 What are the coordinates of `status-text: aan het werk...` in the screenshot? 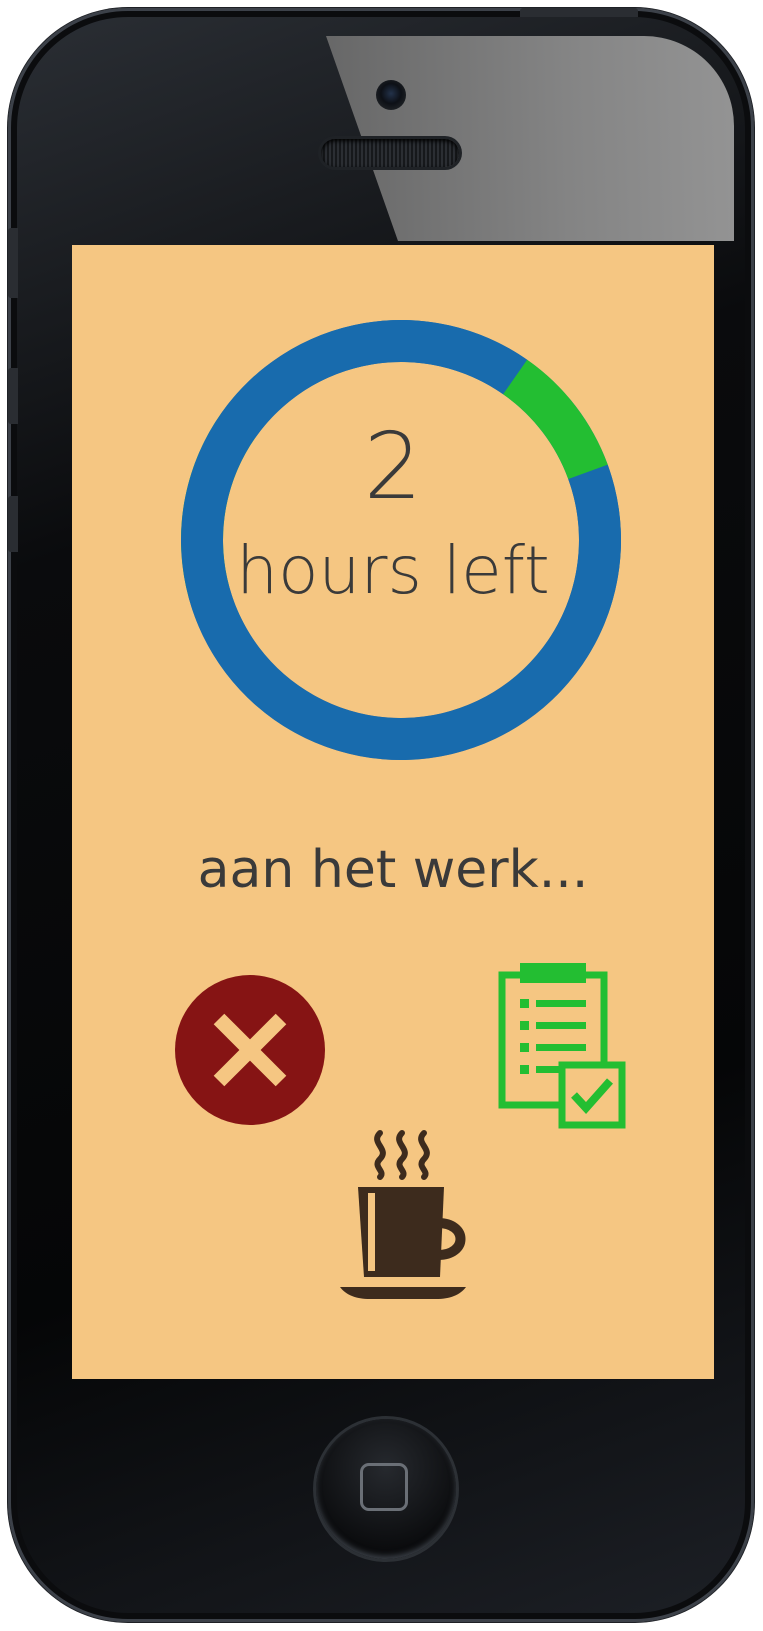 It's located at (393, 870).